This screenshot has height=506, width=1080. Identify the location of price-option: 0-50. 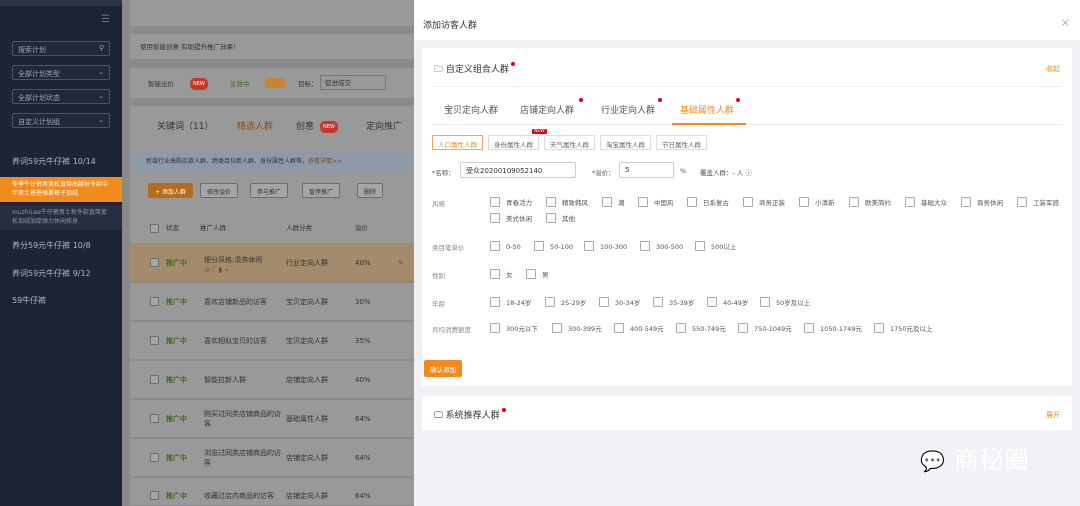
(505, 246).